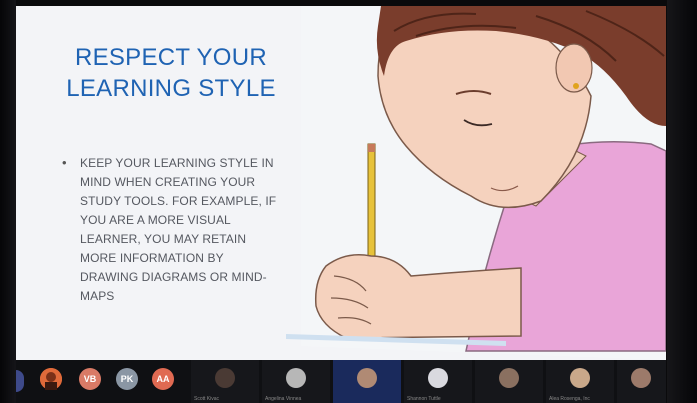  I want to click on monitor-bezel-right, so click(682, 201).